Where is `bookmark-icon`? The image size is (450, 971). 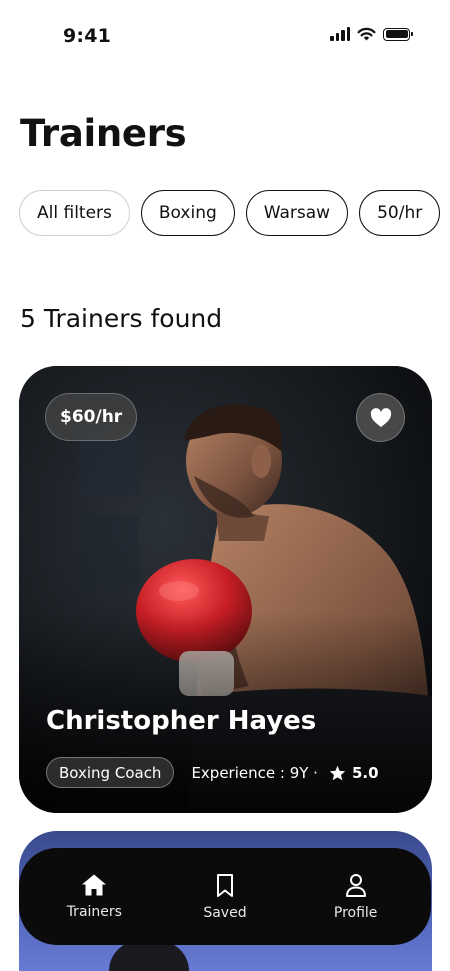 bookmark-icon is located at coordinates (224, 885).